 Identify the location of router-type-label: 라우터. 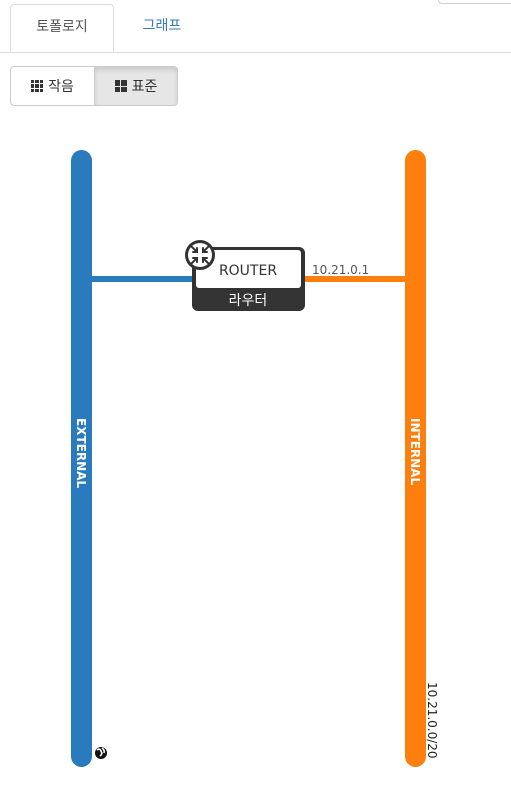
(248, 301).